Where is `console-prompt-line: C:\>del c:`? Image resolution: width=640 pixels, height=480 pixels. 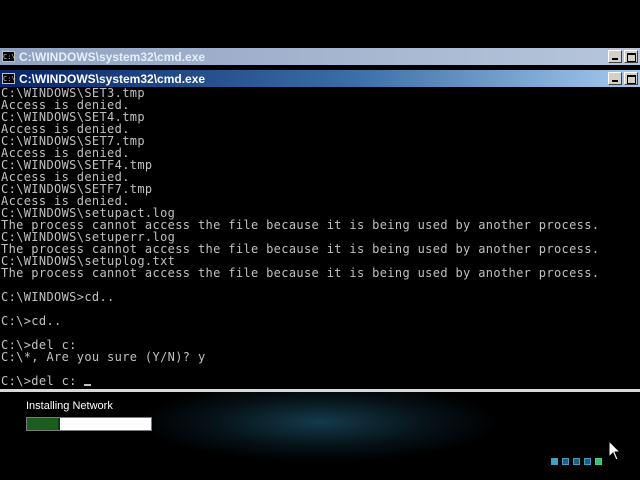
console-prompt-line: C:\>del c: is located at coordinates (320, 381).